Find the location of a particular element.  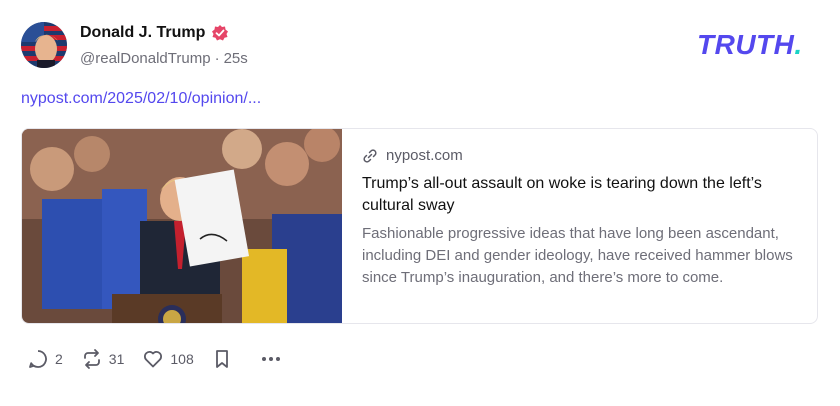

link-icon is located at coordinates (370, 156).